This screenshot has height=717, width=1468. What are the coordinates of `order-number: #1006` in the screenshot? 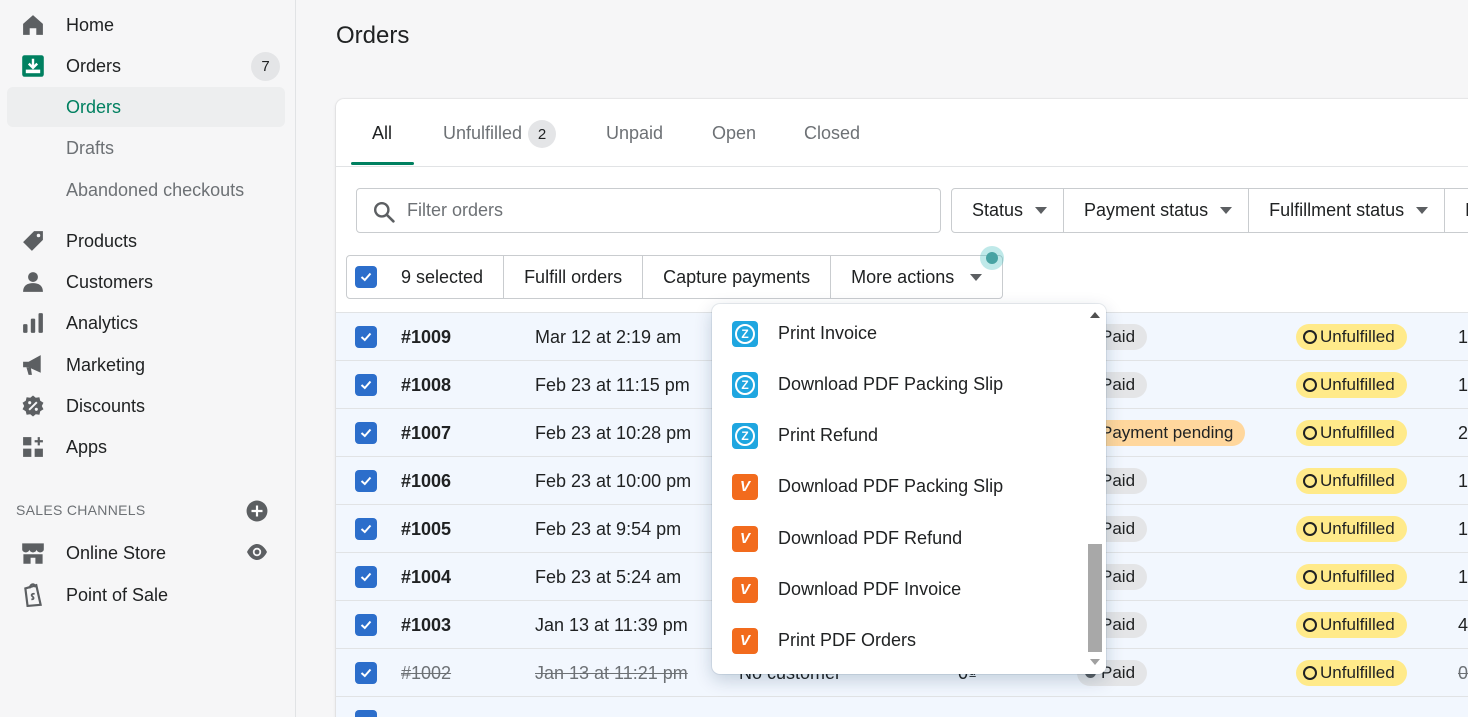 It's located at (426, 481).